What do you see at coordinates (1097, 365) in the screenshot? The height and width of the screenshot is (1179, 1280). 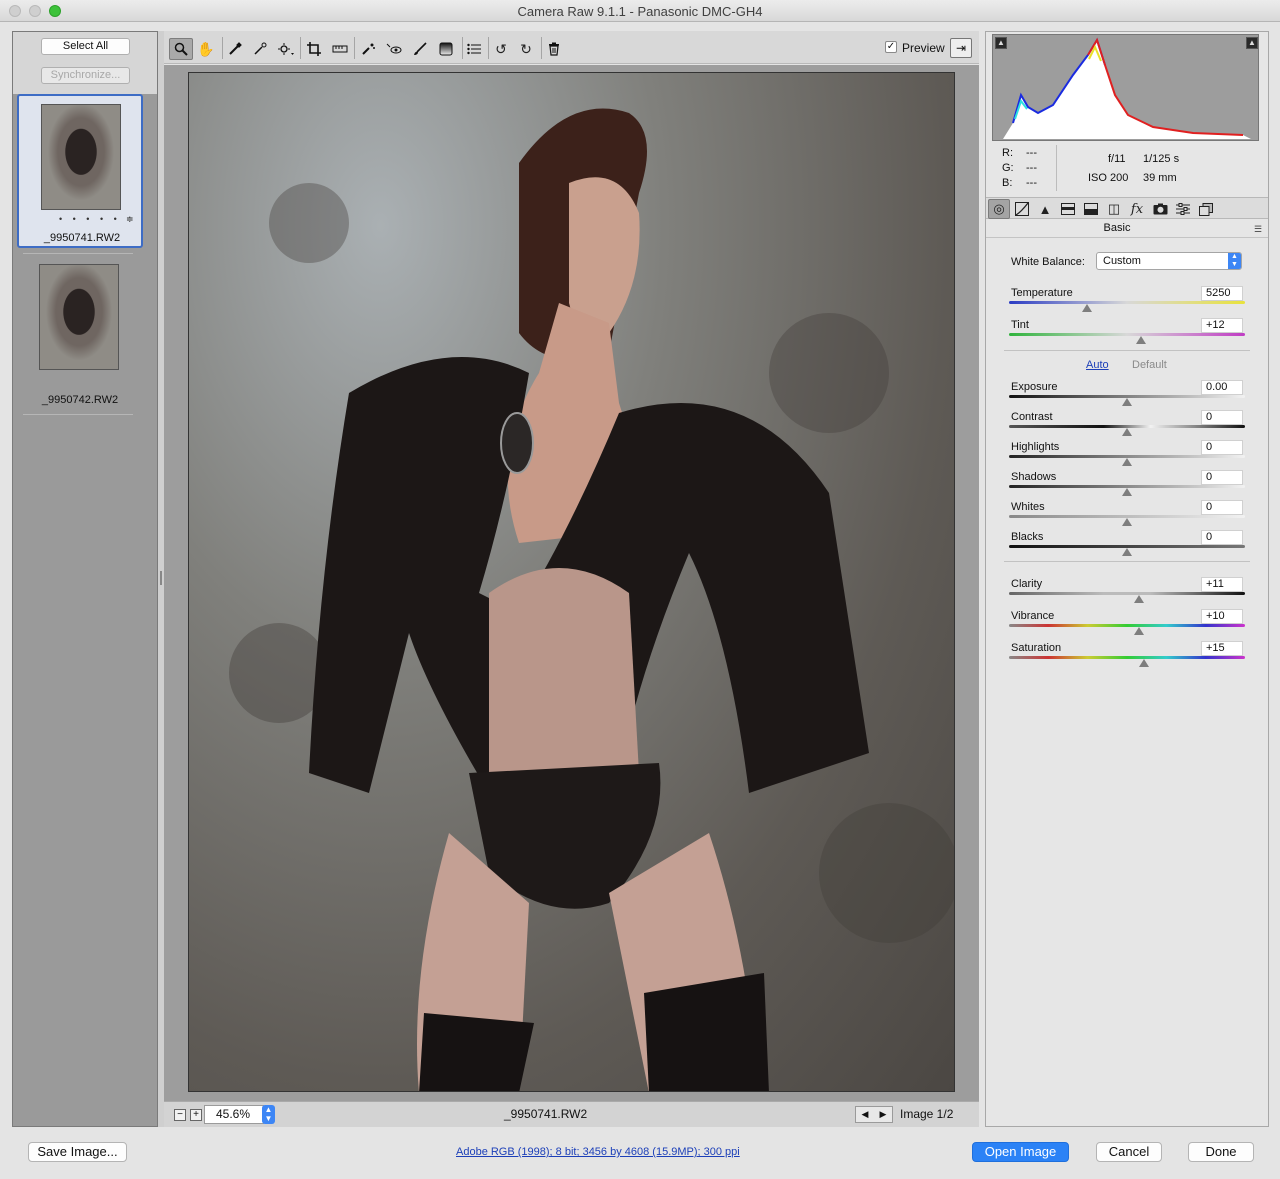 I see `auto-button: Auto` at bounding box center [1097, 365].